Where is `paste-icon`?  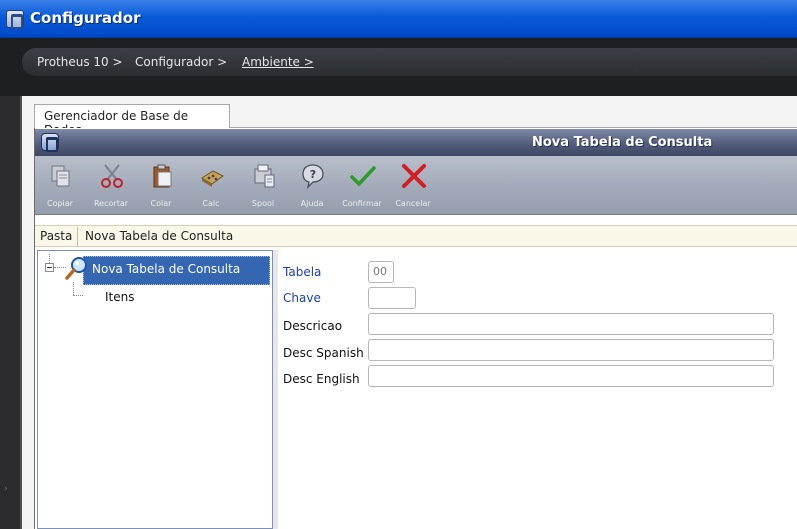 paste-icon is located at coordinates (162, 176).